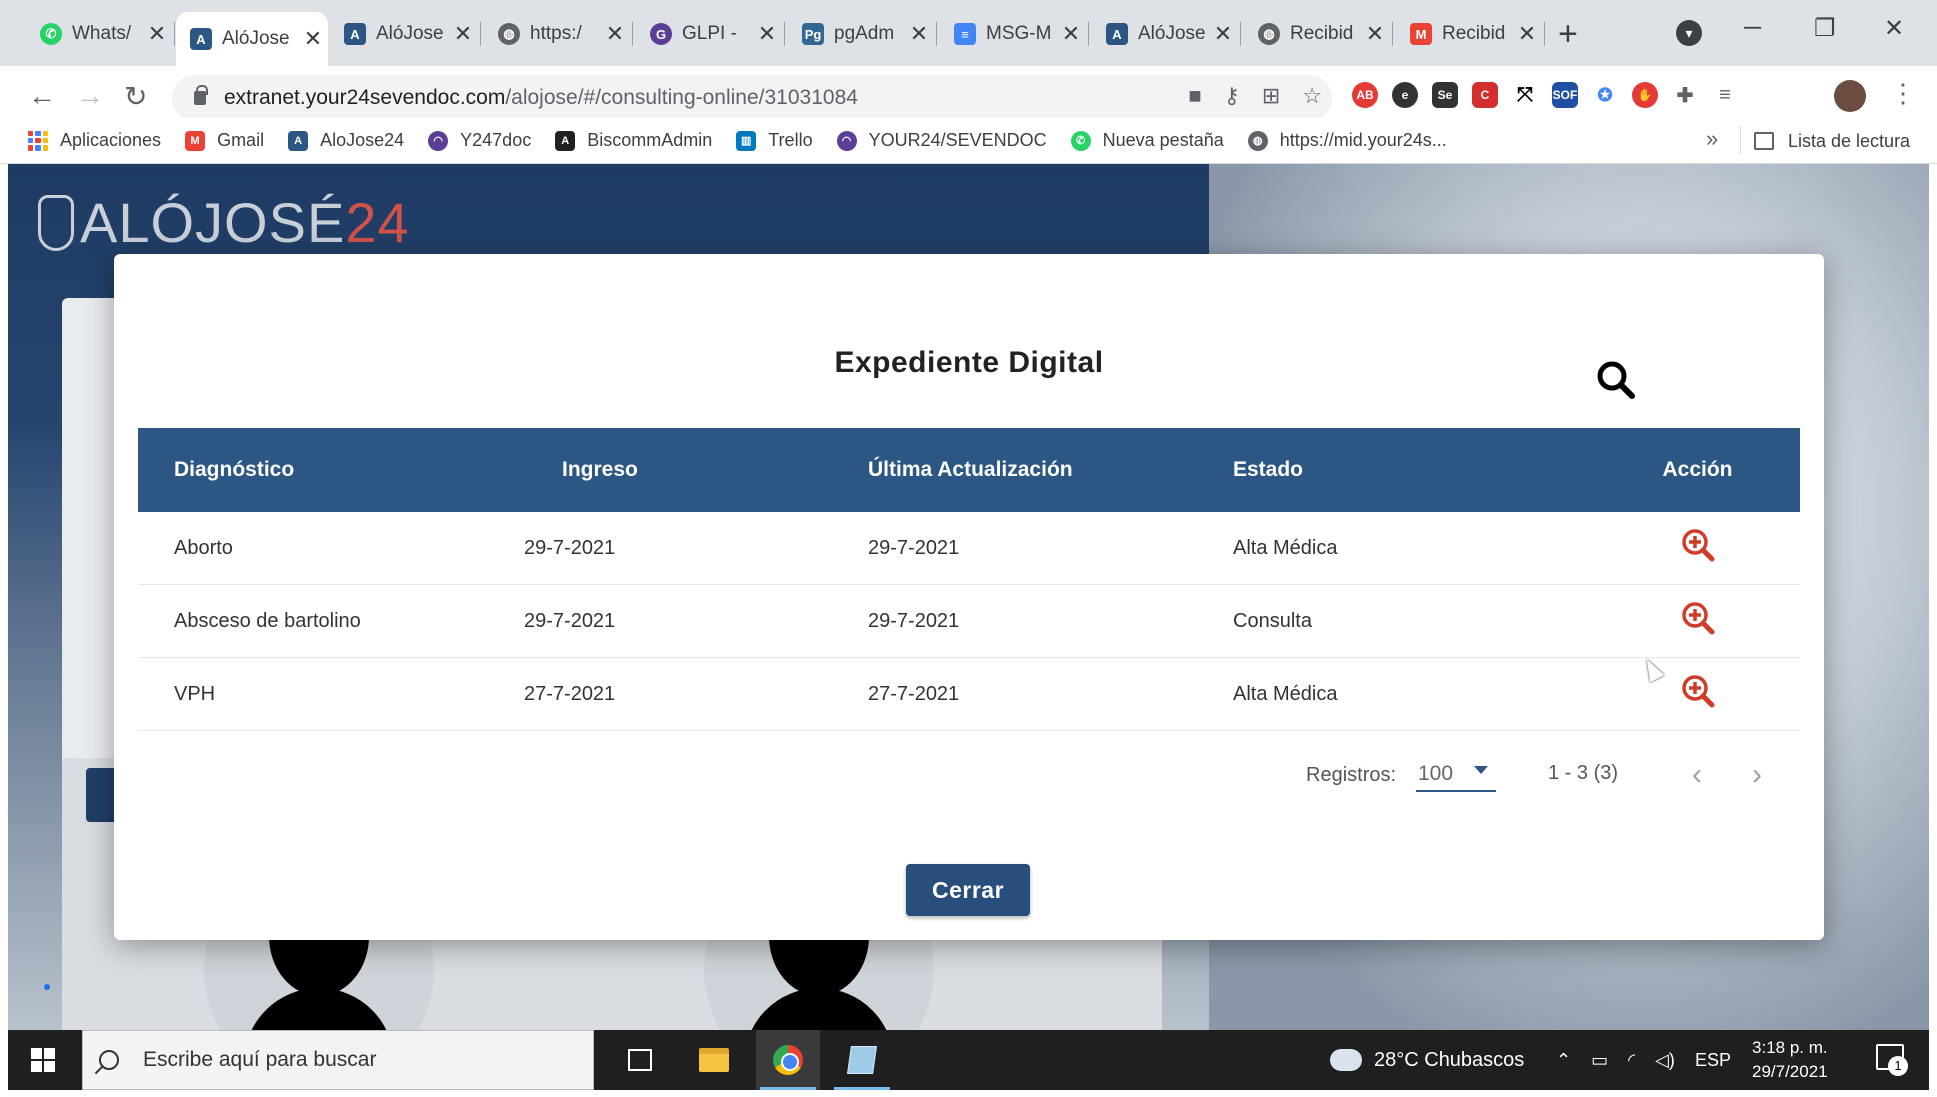  Describe the element at coordinates (1697, 775) in the screenshot. I see `chevron-left-icon: ‹` at that location.